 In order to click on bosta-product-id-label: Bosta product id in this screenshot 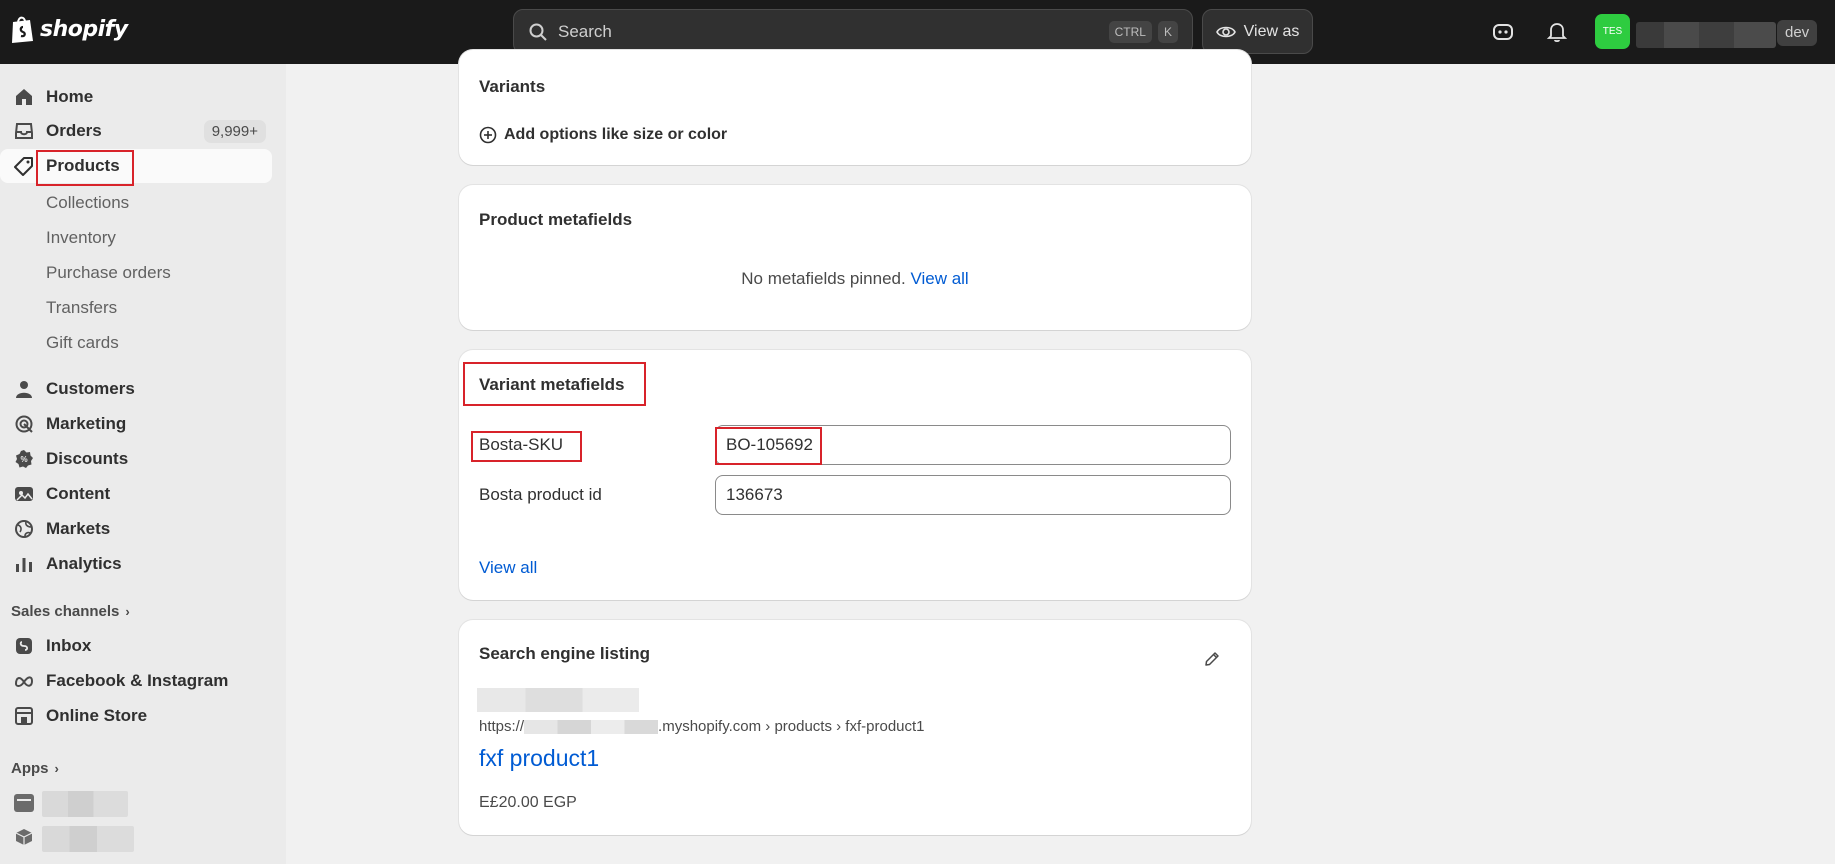, I will do `click(540, 494)`.